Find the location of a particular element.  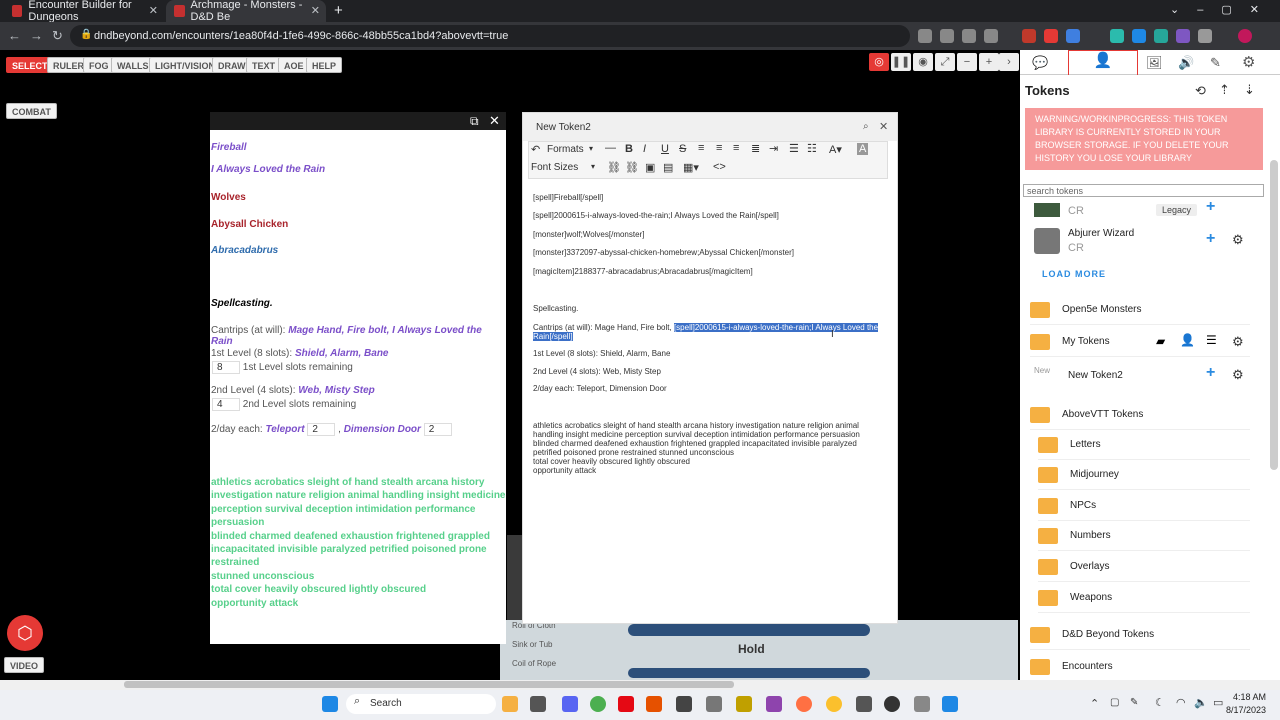

search-icon: ⌕ is located at coordinates (866, 126).